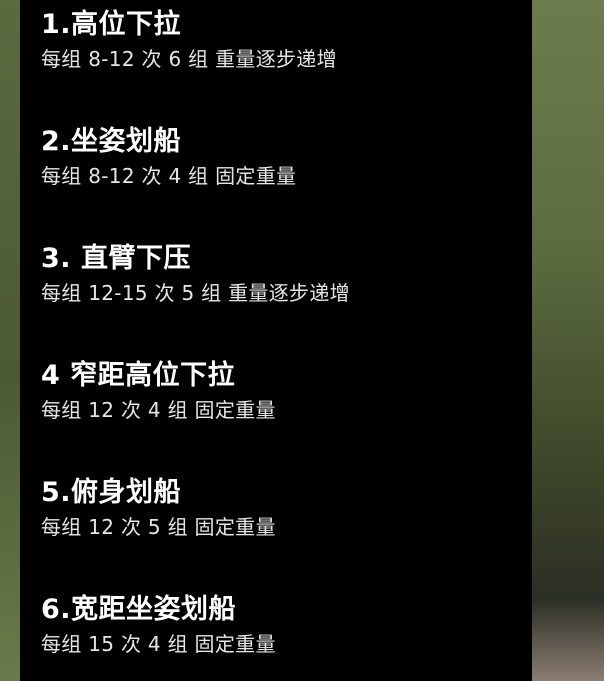 The image size is (604, 681). Describe the element at coordinates (139, 609) in the screenshot. I see `exercise-title: 6.宽距坐姿划船` at that location.